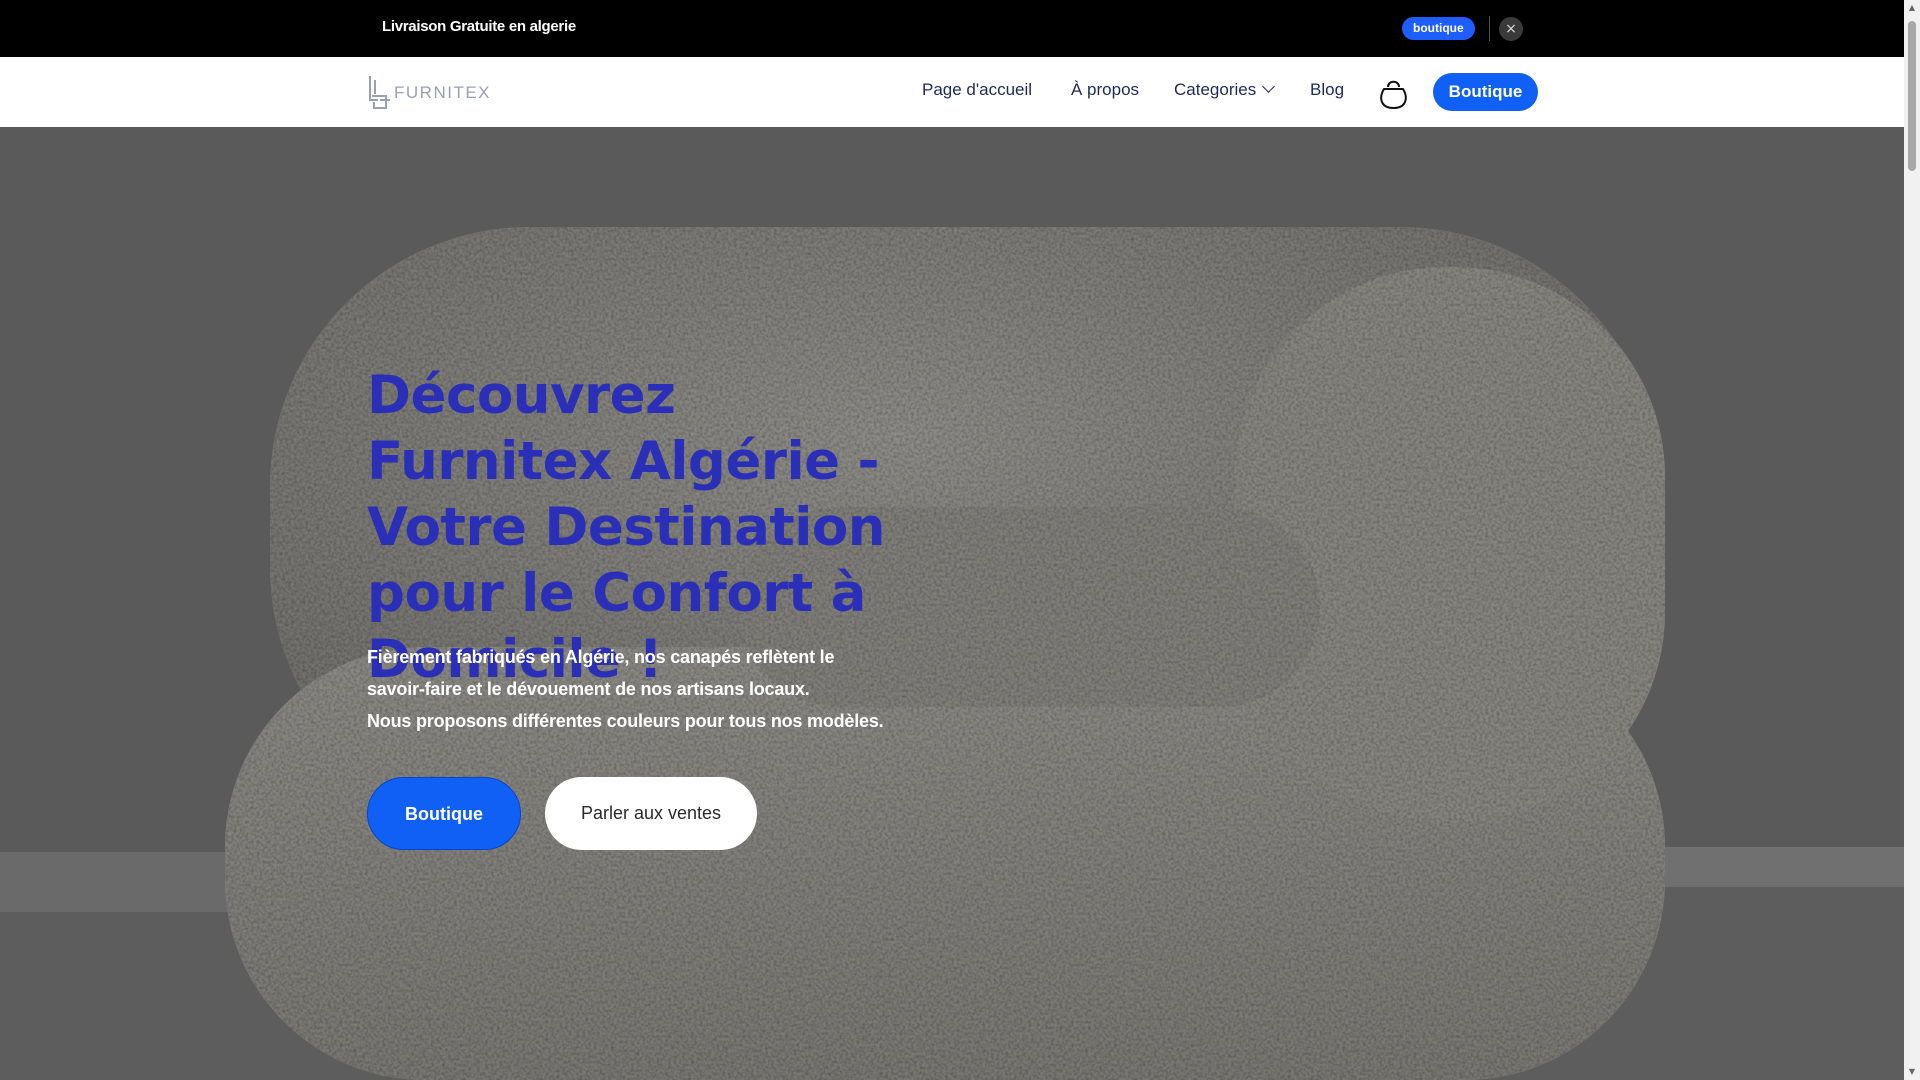 The height and width of the screenshot is (1080, 1920). What do you see at coordinates (1438, 28) in the screenshot?
I see `announcement-boutique-button: boutique` at bounding box center [1438, 28].